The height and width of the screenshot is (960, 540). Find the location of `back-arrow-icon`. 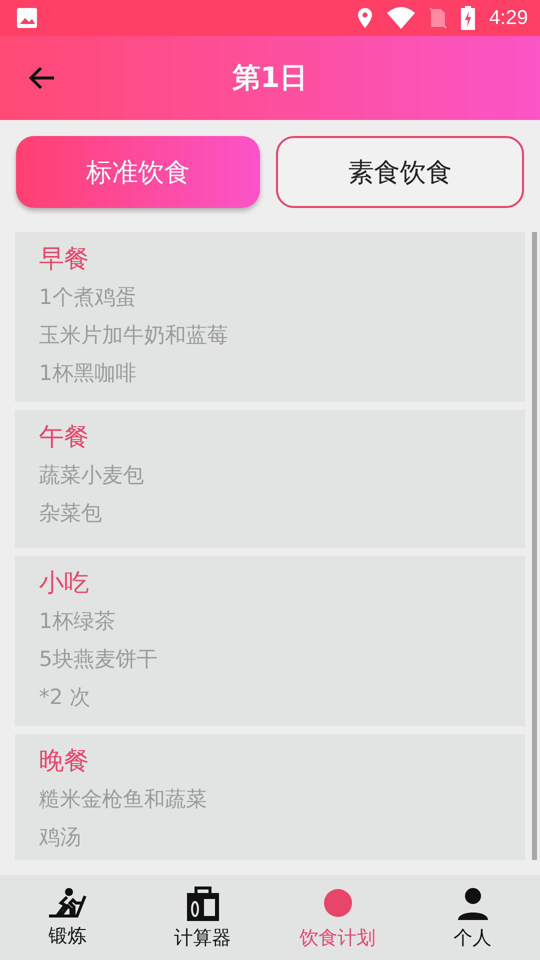

back-arrow-icon is located at coordinates (42, 78).